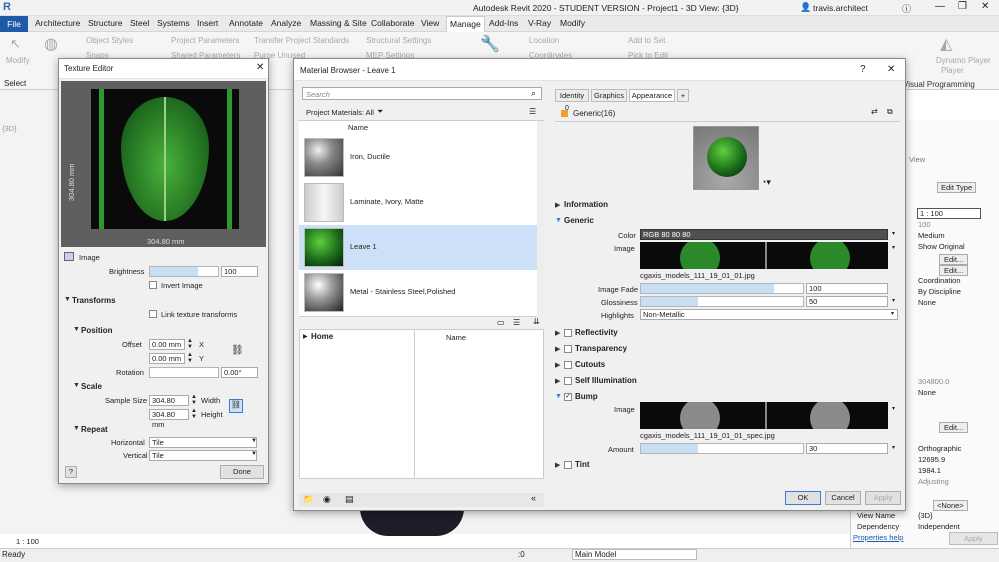  I want to click on tint-checkbox, so click(568, 465).